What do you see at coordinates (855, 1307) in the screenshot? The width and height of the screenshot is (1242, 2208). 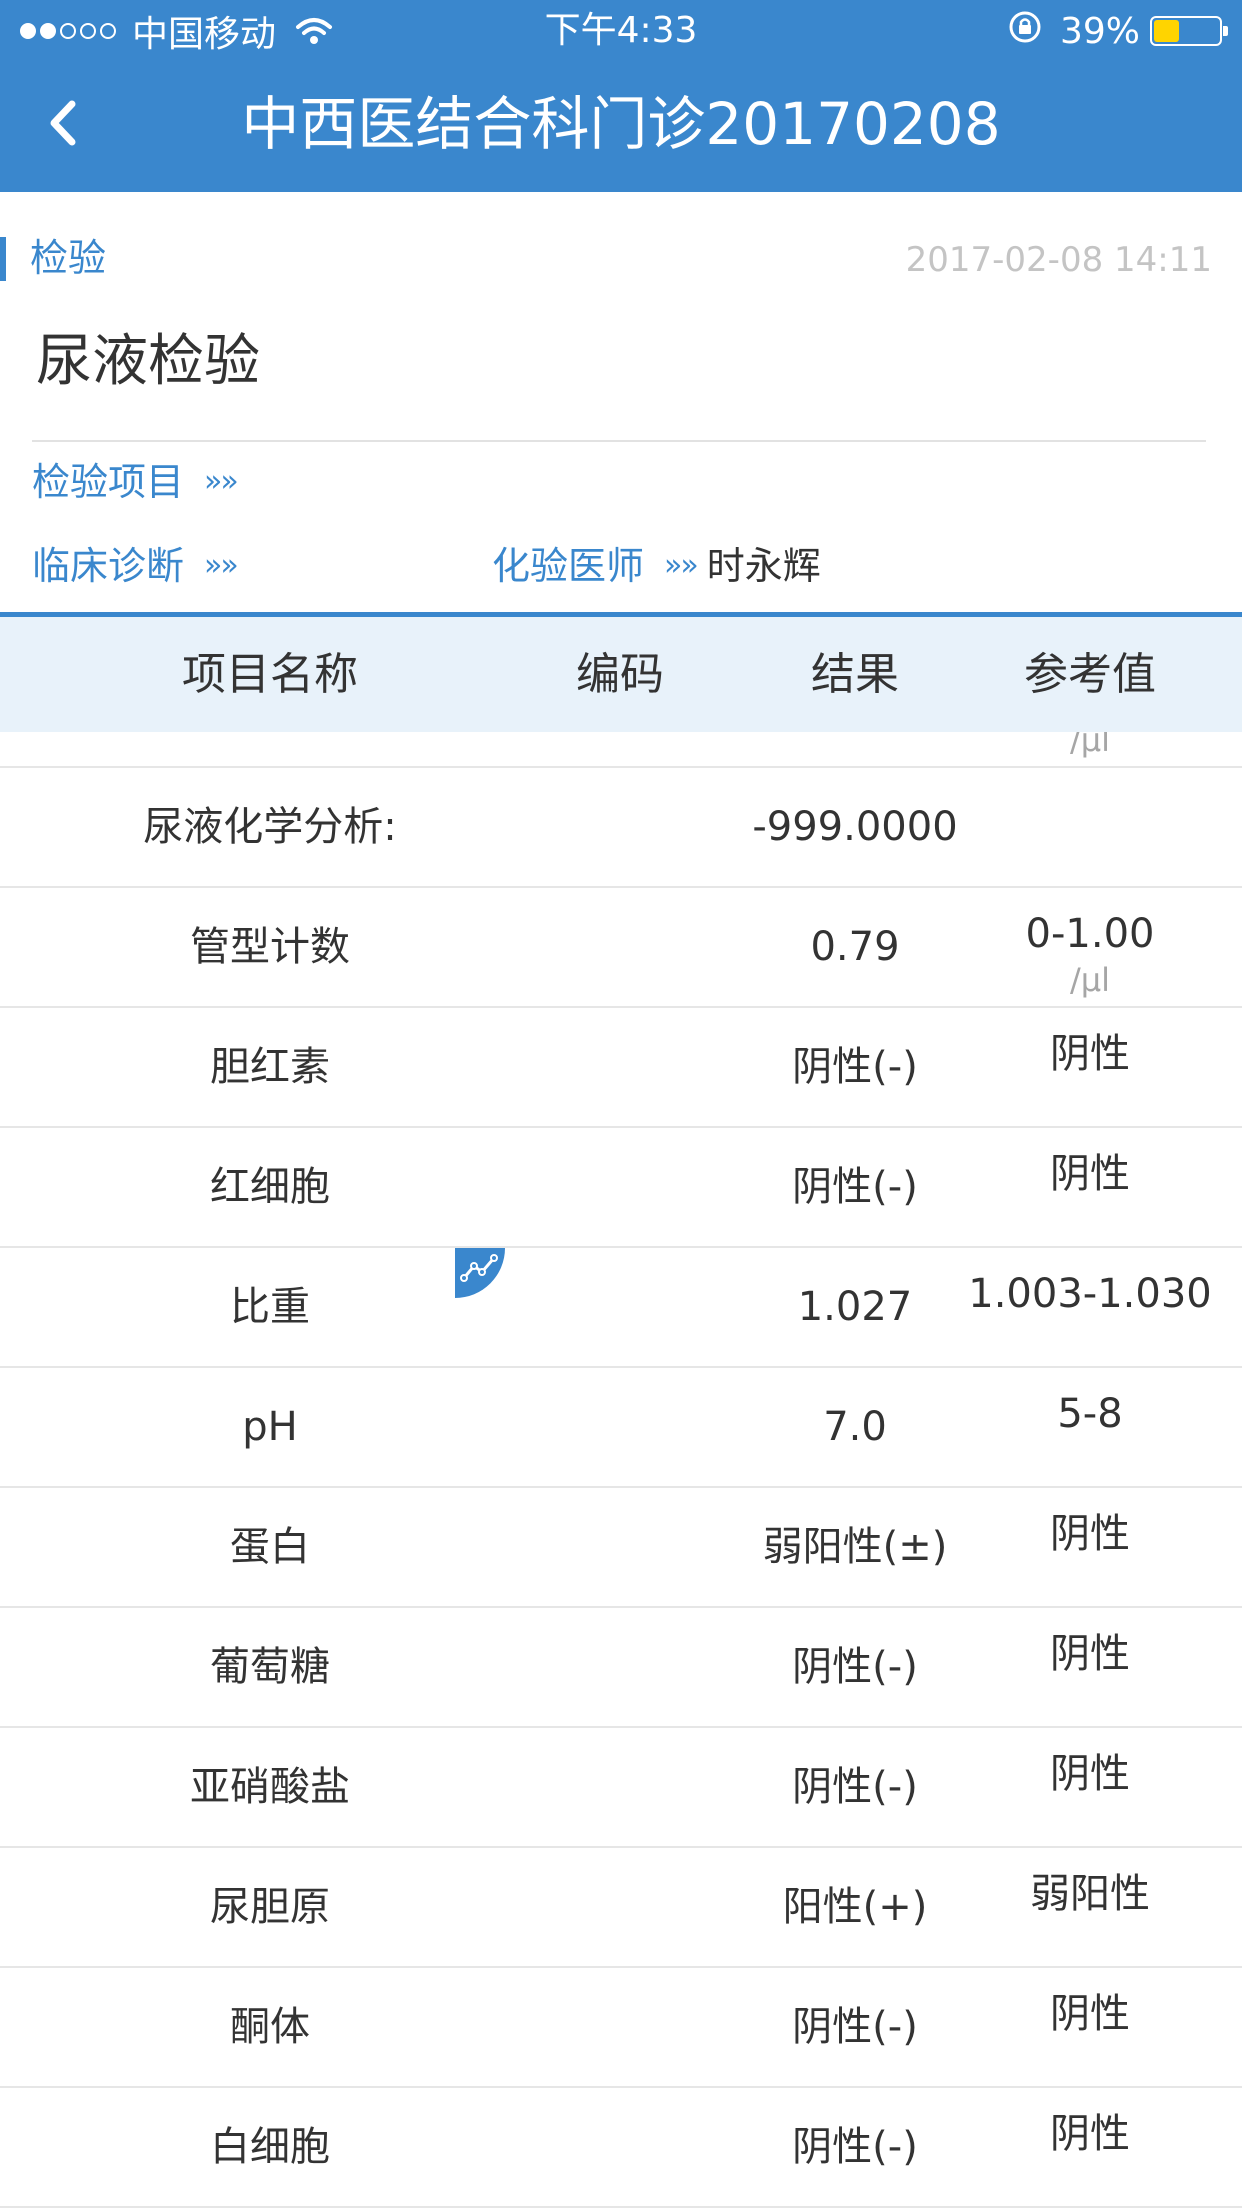 I see `item-result-cell: 1.027` at bounding box center [855, 1307].